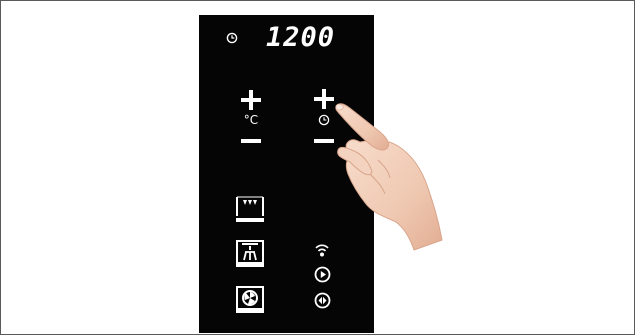 This screenshot has height=335, width=635. What do you see at coordinates (324, 120) in the screenshot?
I see `timer-clock-icon` at bounding box center [324, 120].